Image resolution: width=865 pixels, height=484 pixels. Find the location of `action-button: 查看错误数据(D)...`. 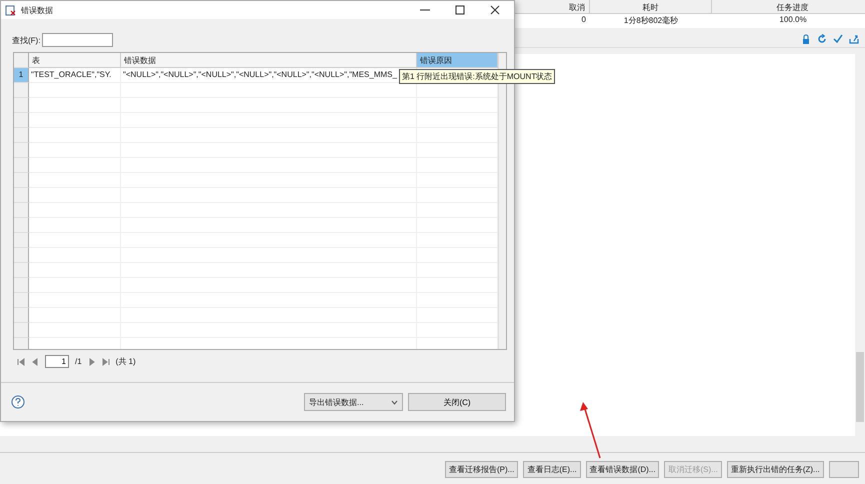

action-button: 查看错误数据(D)... is located at coordinates (623, 469).